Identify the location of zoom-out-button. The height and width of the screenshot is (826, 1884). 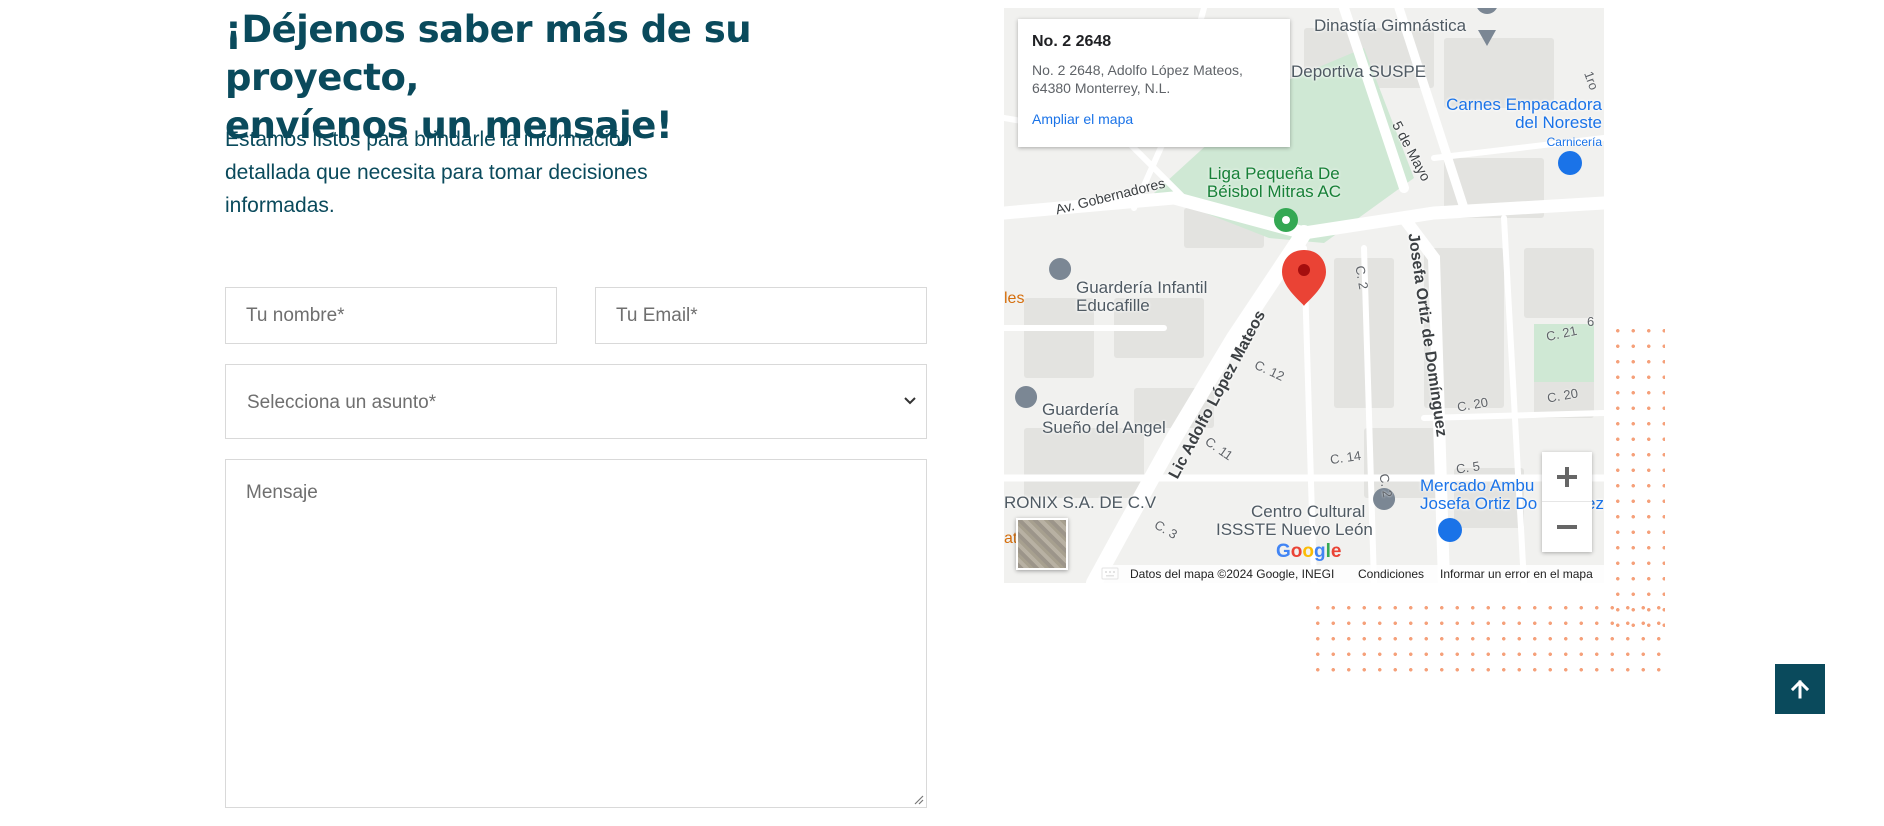
(1567, 527).